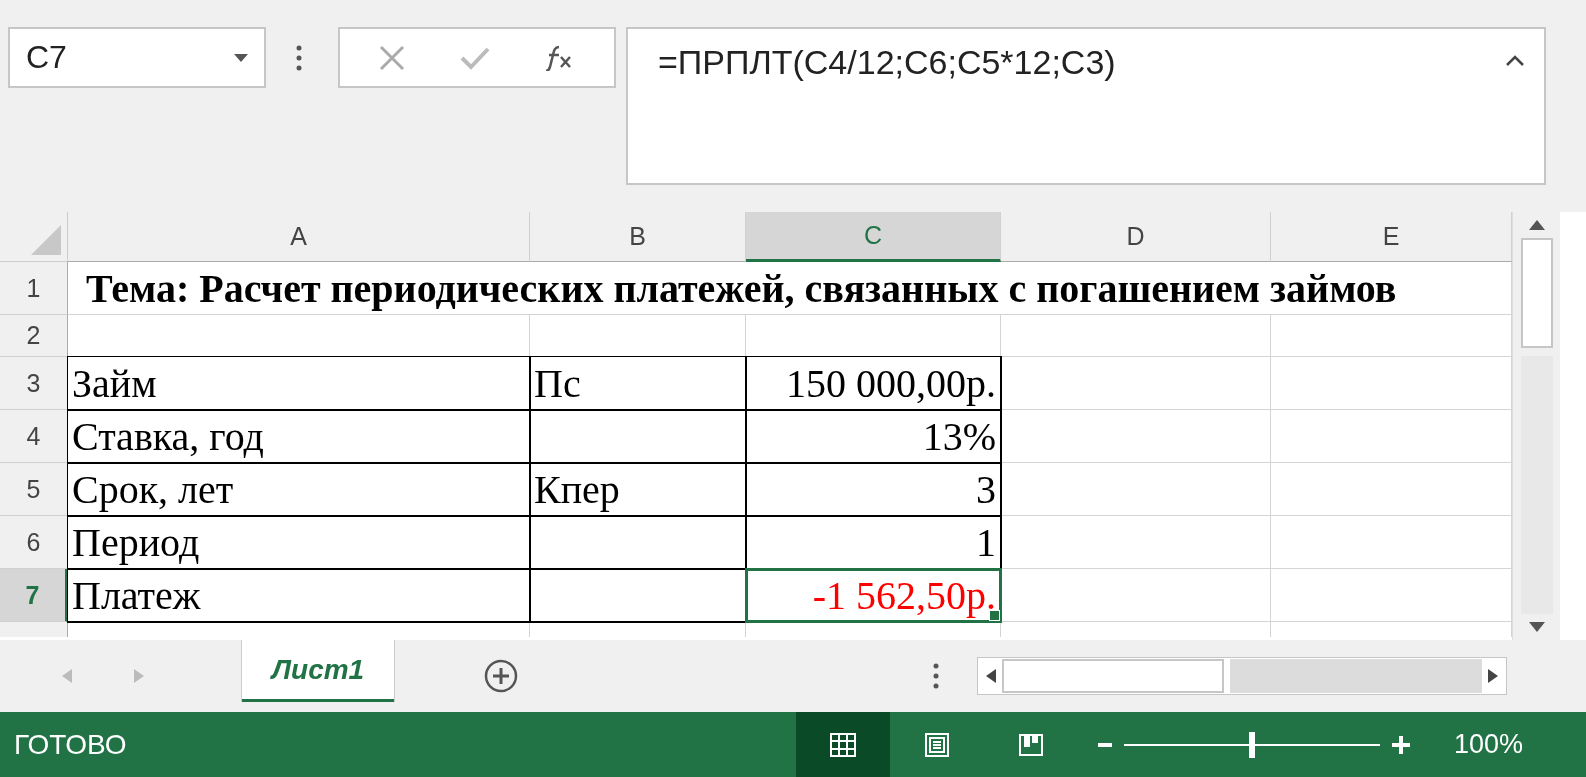 This screenshot has width=1586, height=777. What do you see at coordinates (299, 237) in the screenshot?
I see `column-header: A` at bounding box center [299, 237].